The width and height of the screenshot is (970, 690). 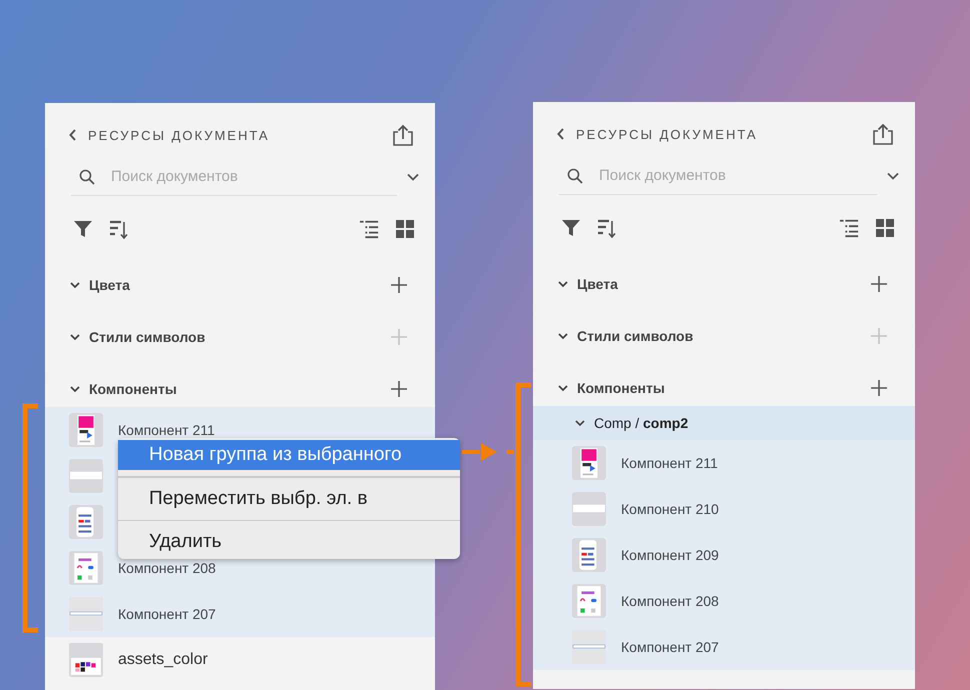 What do you see at coordinates (670, 509) in the screenshot?
I see `component-name: Компонент 210` at bounding box center [670, 509].